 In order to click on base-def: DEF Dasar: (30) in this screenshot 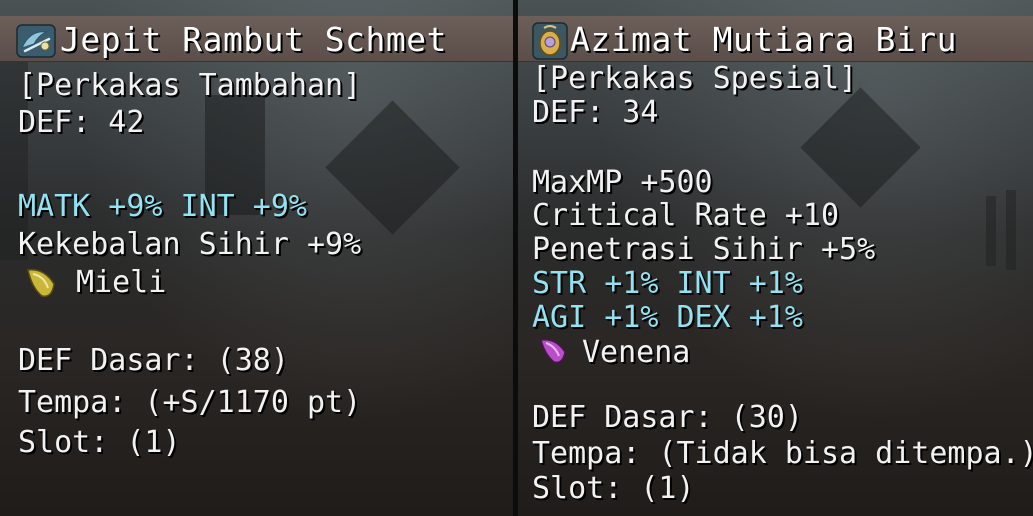, I will do `click(667, 417)`.